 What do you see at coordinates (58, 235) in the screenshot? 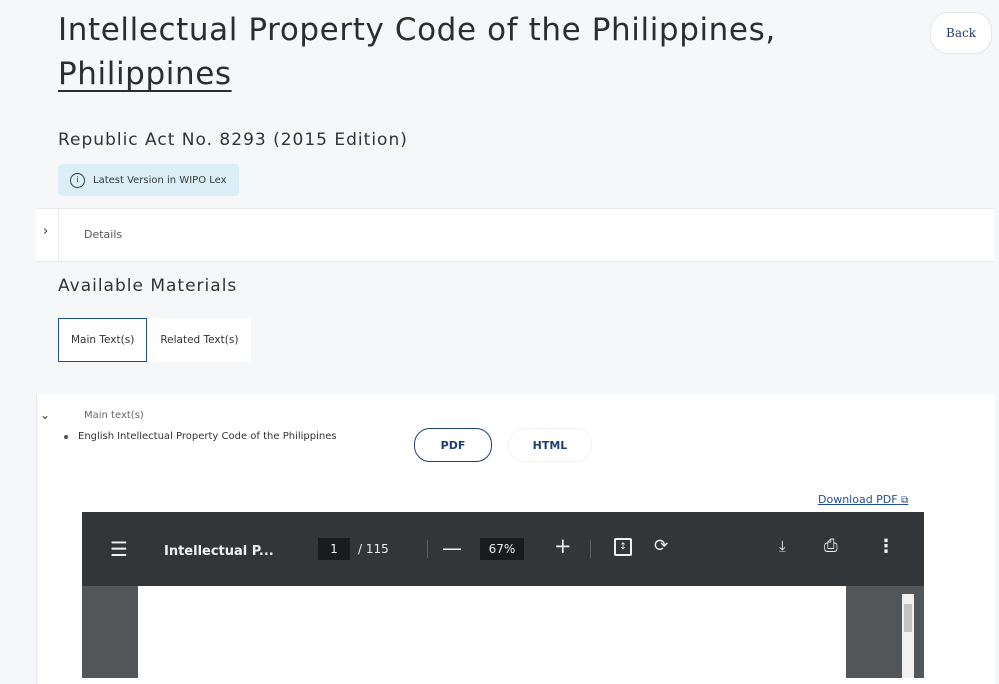
I see `divider` at bounding box center [58, 235].